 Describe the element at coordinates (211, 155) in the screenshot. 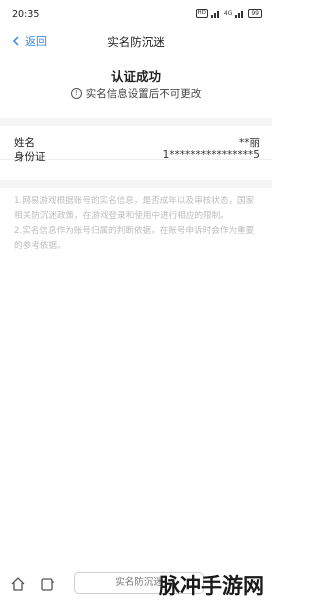

I see `id-card-value: 1****************5` at that location.